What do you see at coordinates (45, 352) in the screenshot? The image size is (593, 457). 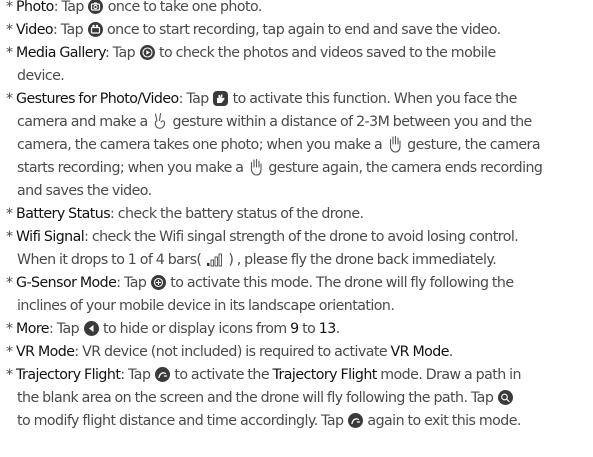 I see `term-vr-mode: VR Mode` at bounding box center [45, 352].